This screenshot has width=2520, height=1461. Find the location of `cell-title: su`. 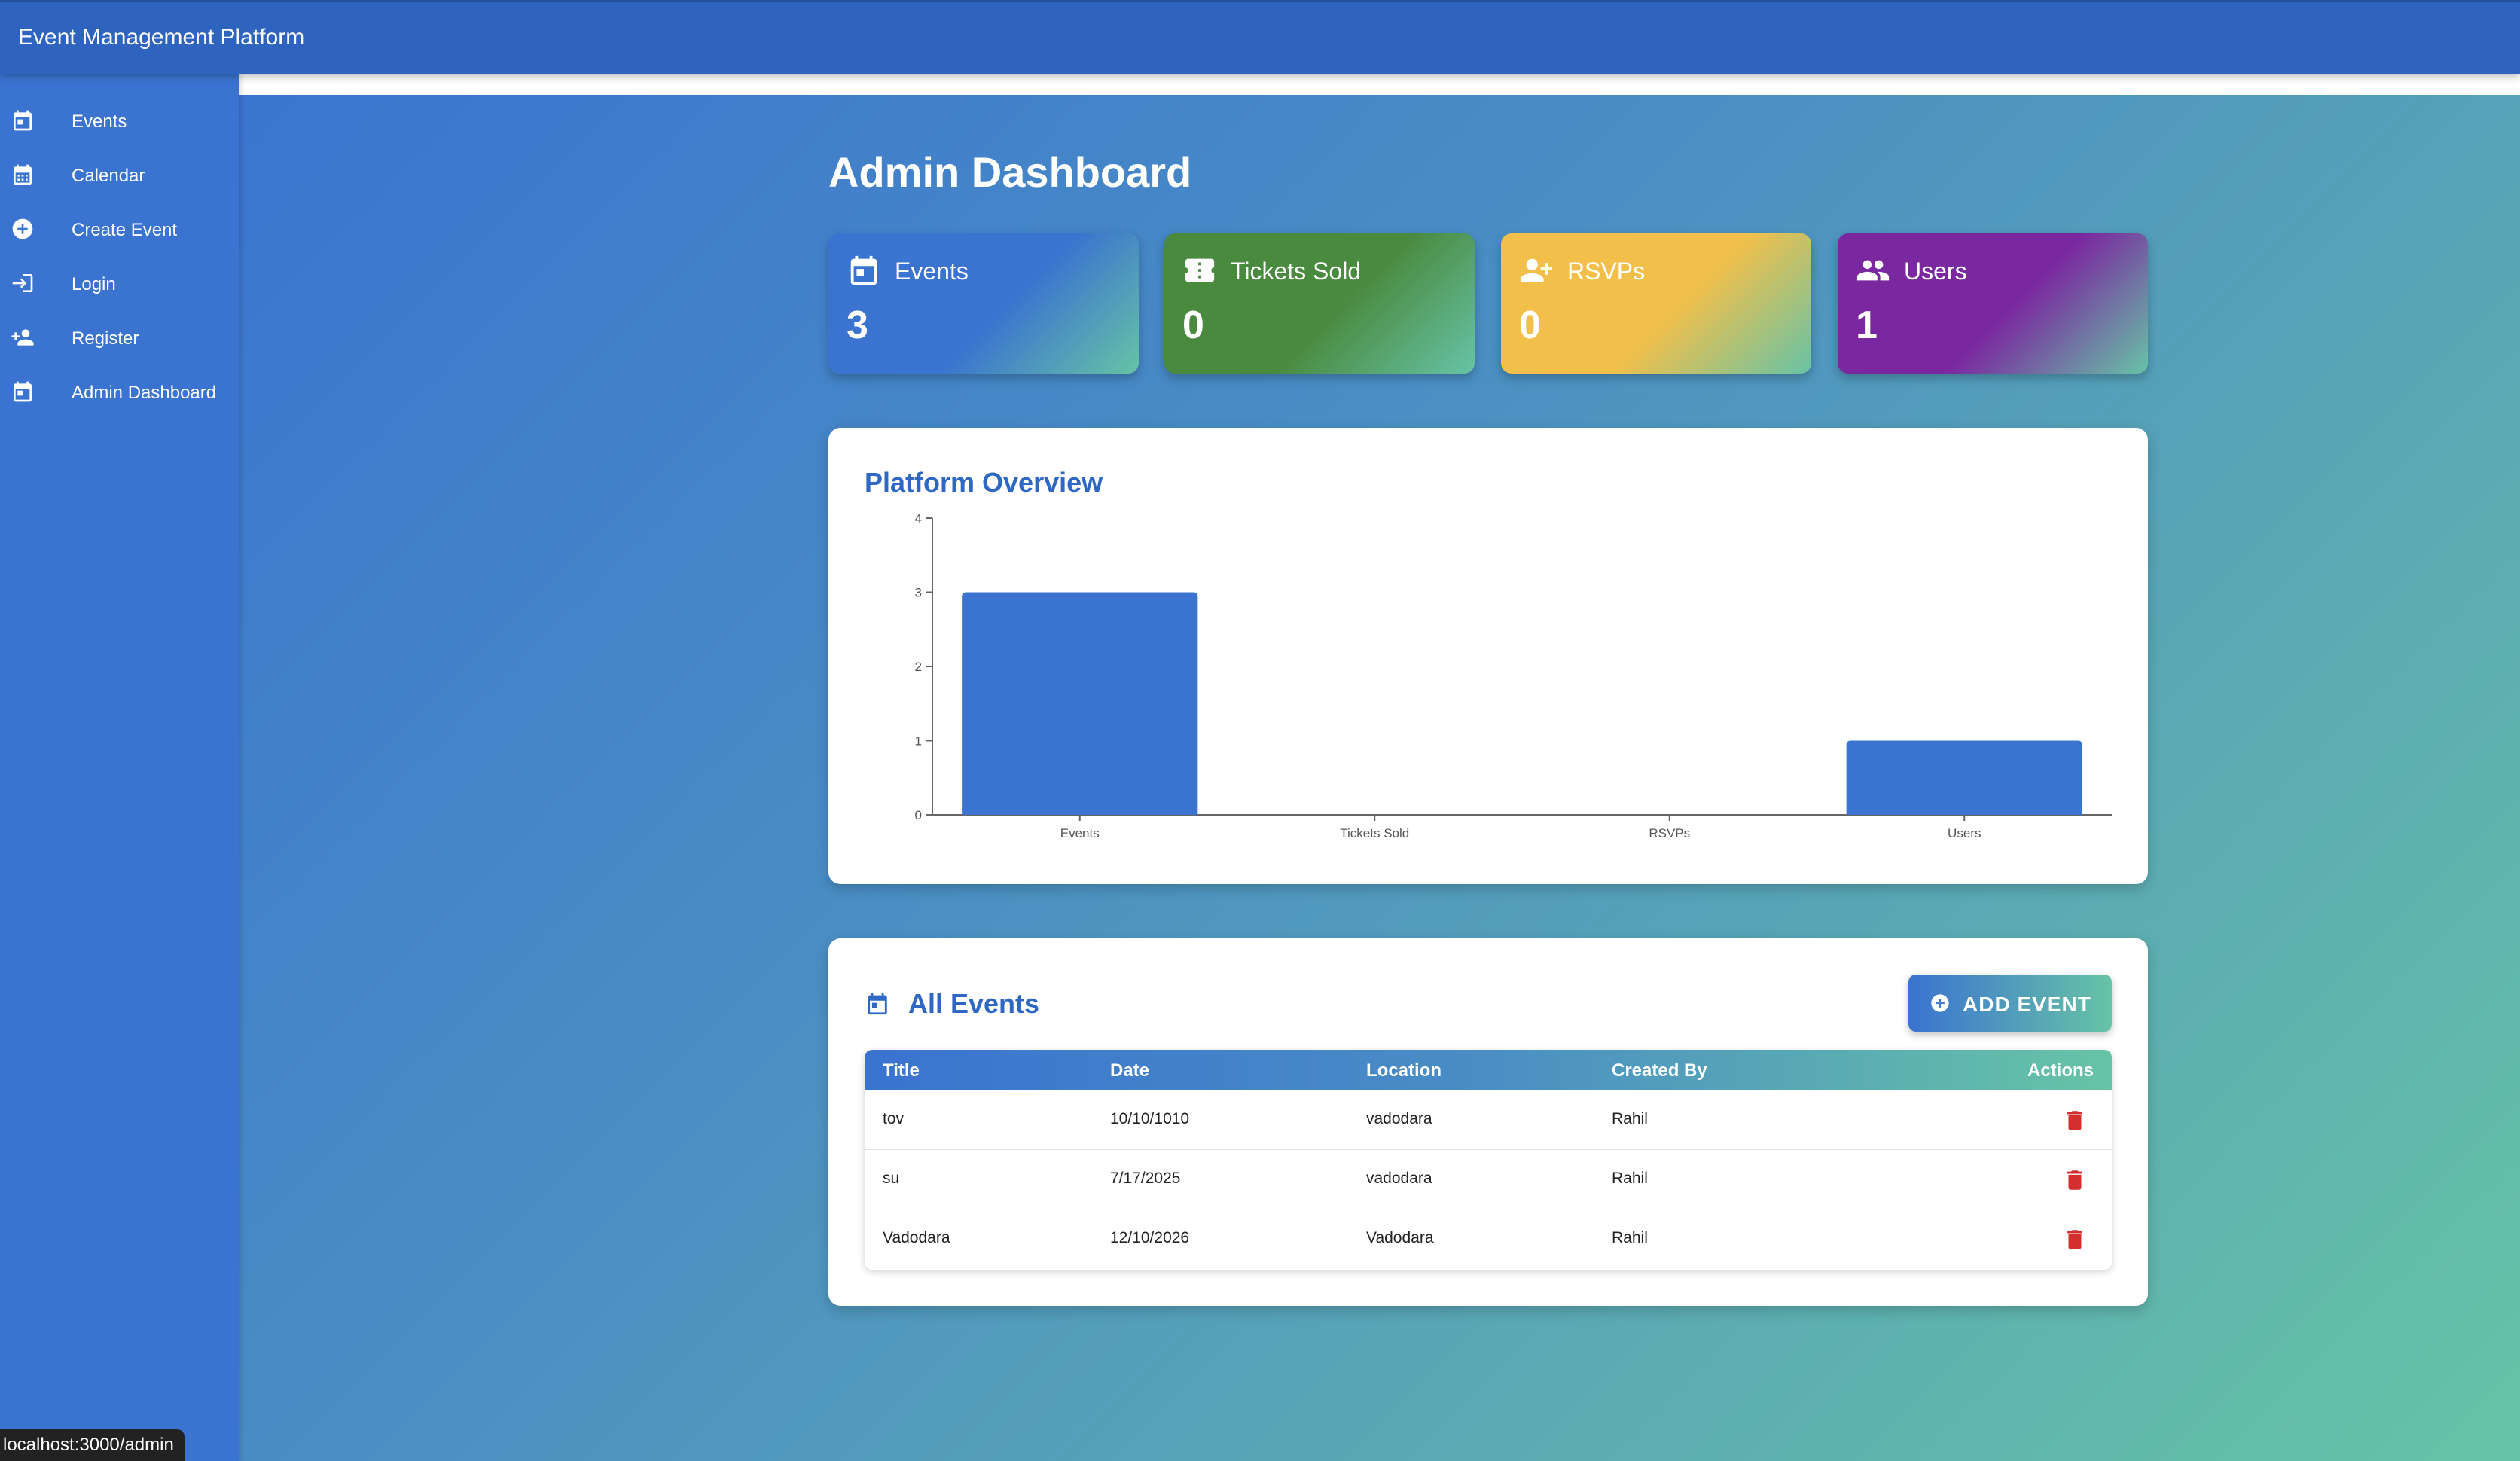

cell-title: su is located at coordinates (891, 1178).